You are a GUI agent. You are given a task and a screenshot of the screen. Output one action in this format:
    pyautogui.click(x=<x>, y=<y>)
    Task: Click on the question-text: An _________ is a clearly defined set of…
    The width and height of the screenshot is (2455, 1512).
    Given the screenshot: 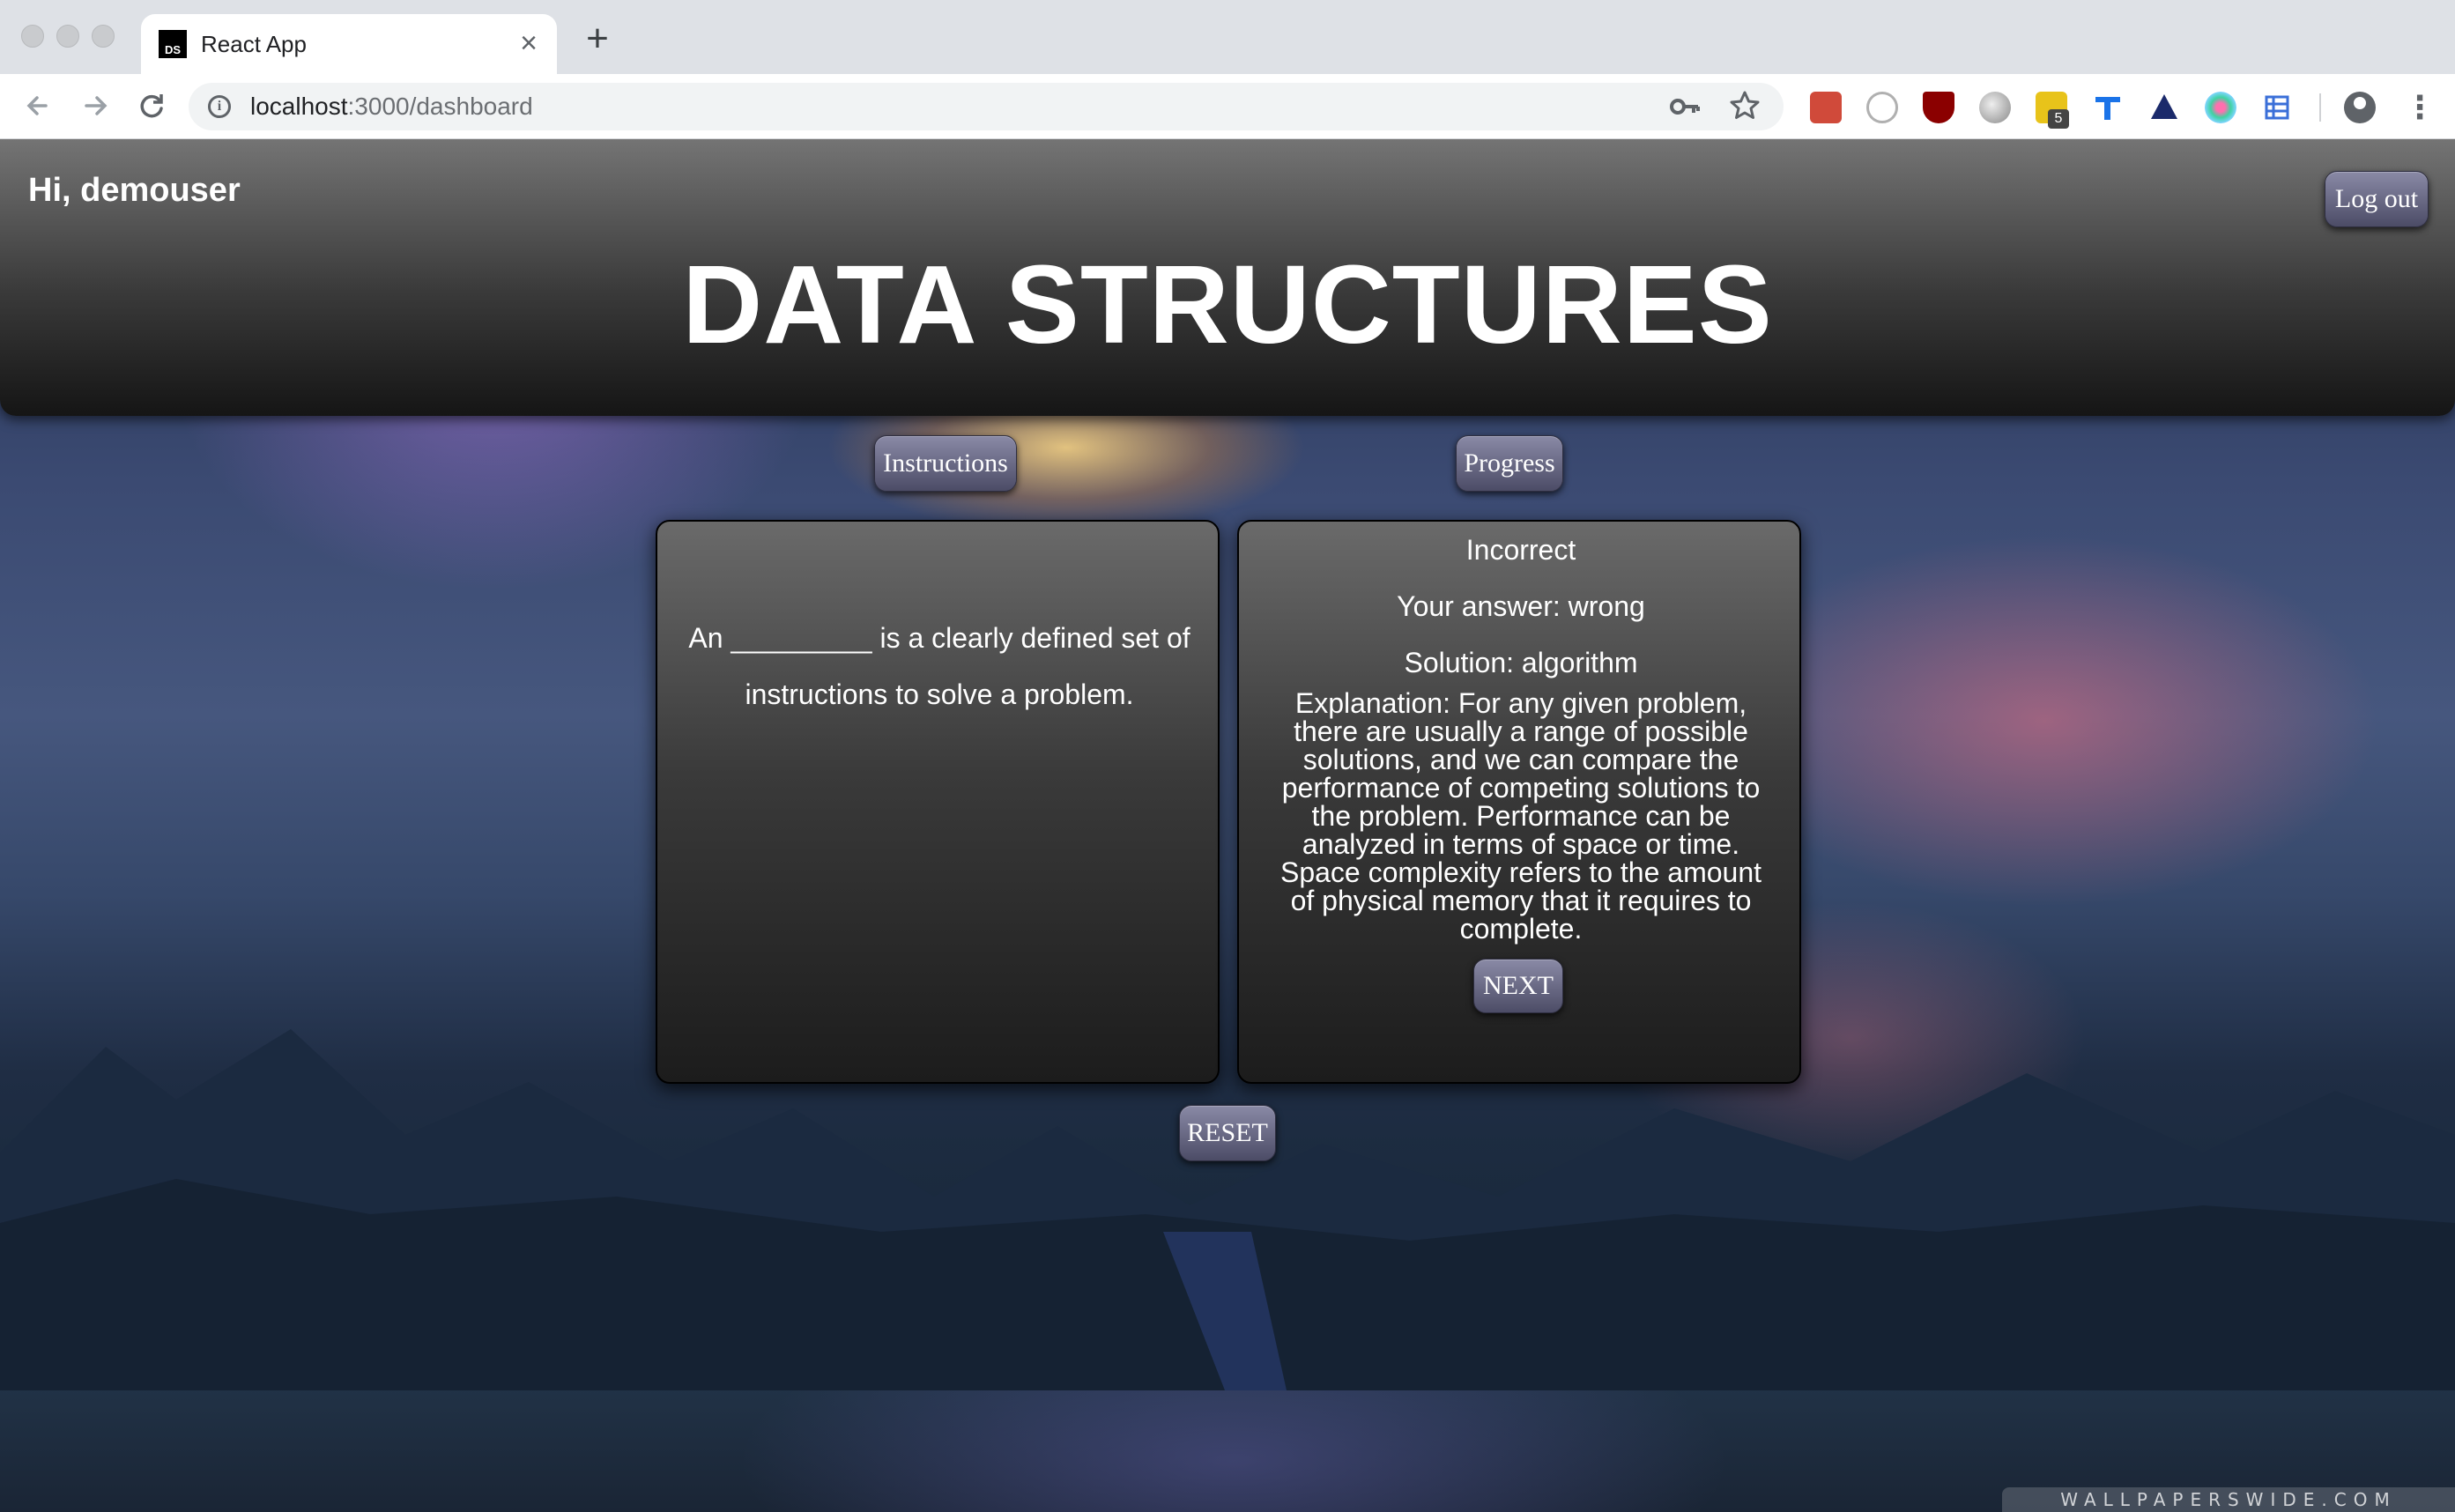 What is the action you would take?
    pyautogui.click(x=939, y=666)
    